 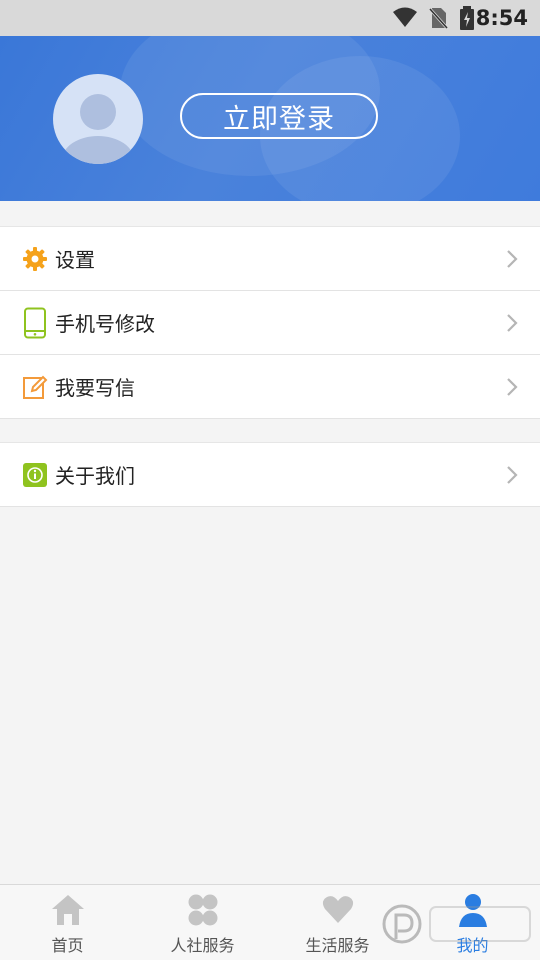 What do you see at coordinates (467, 18) in the screenshot?
I see `battery-icon` at bounding box center [467, 18].